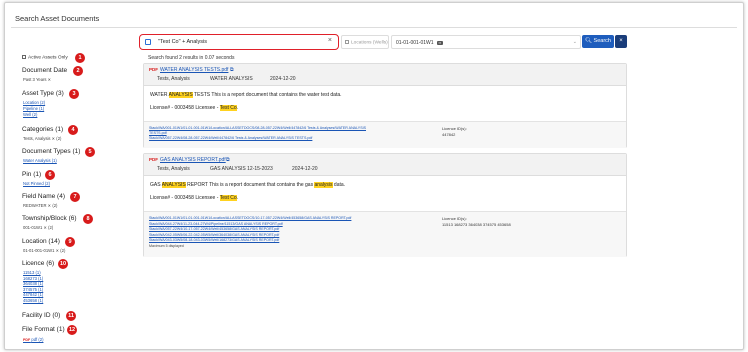  Describe the element at coordinates (31, 174) in the screenshot. I see `filter-pin: Pin (1)` at that location.